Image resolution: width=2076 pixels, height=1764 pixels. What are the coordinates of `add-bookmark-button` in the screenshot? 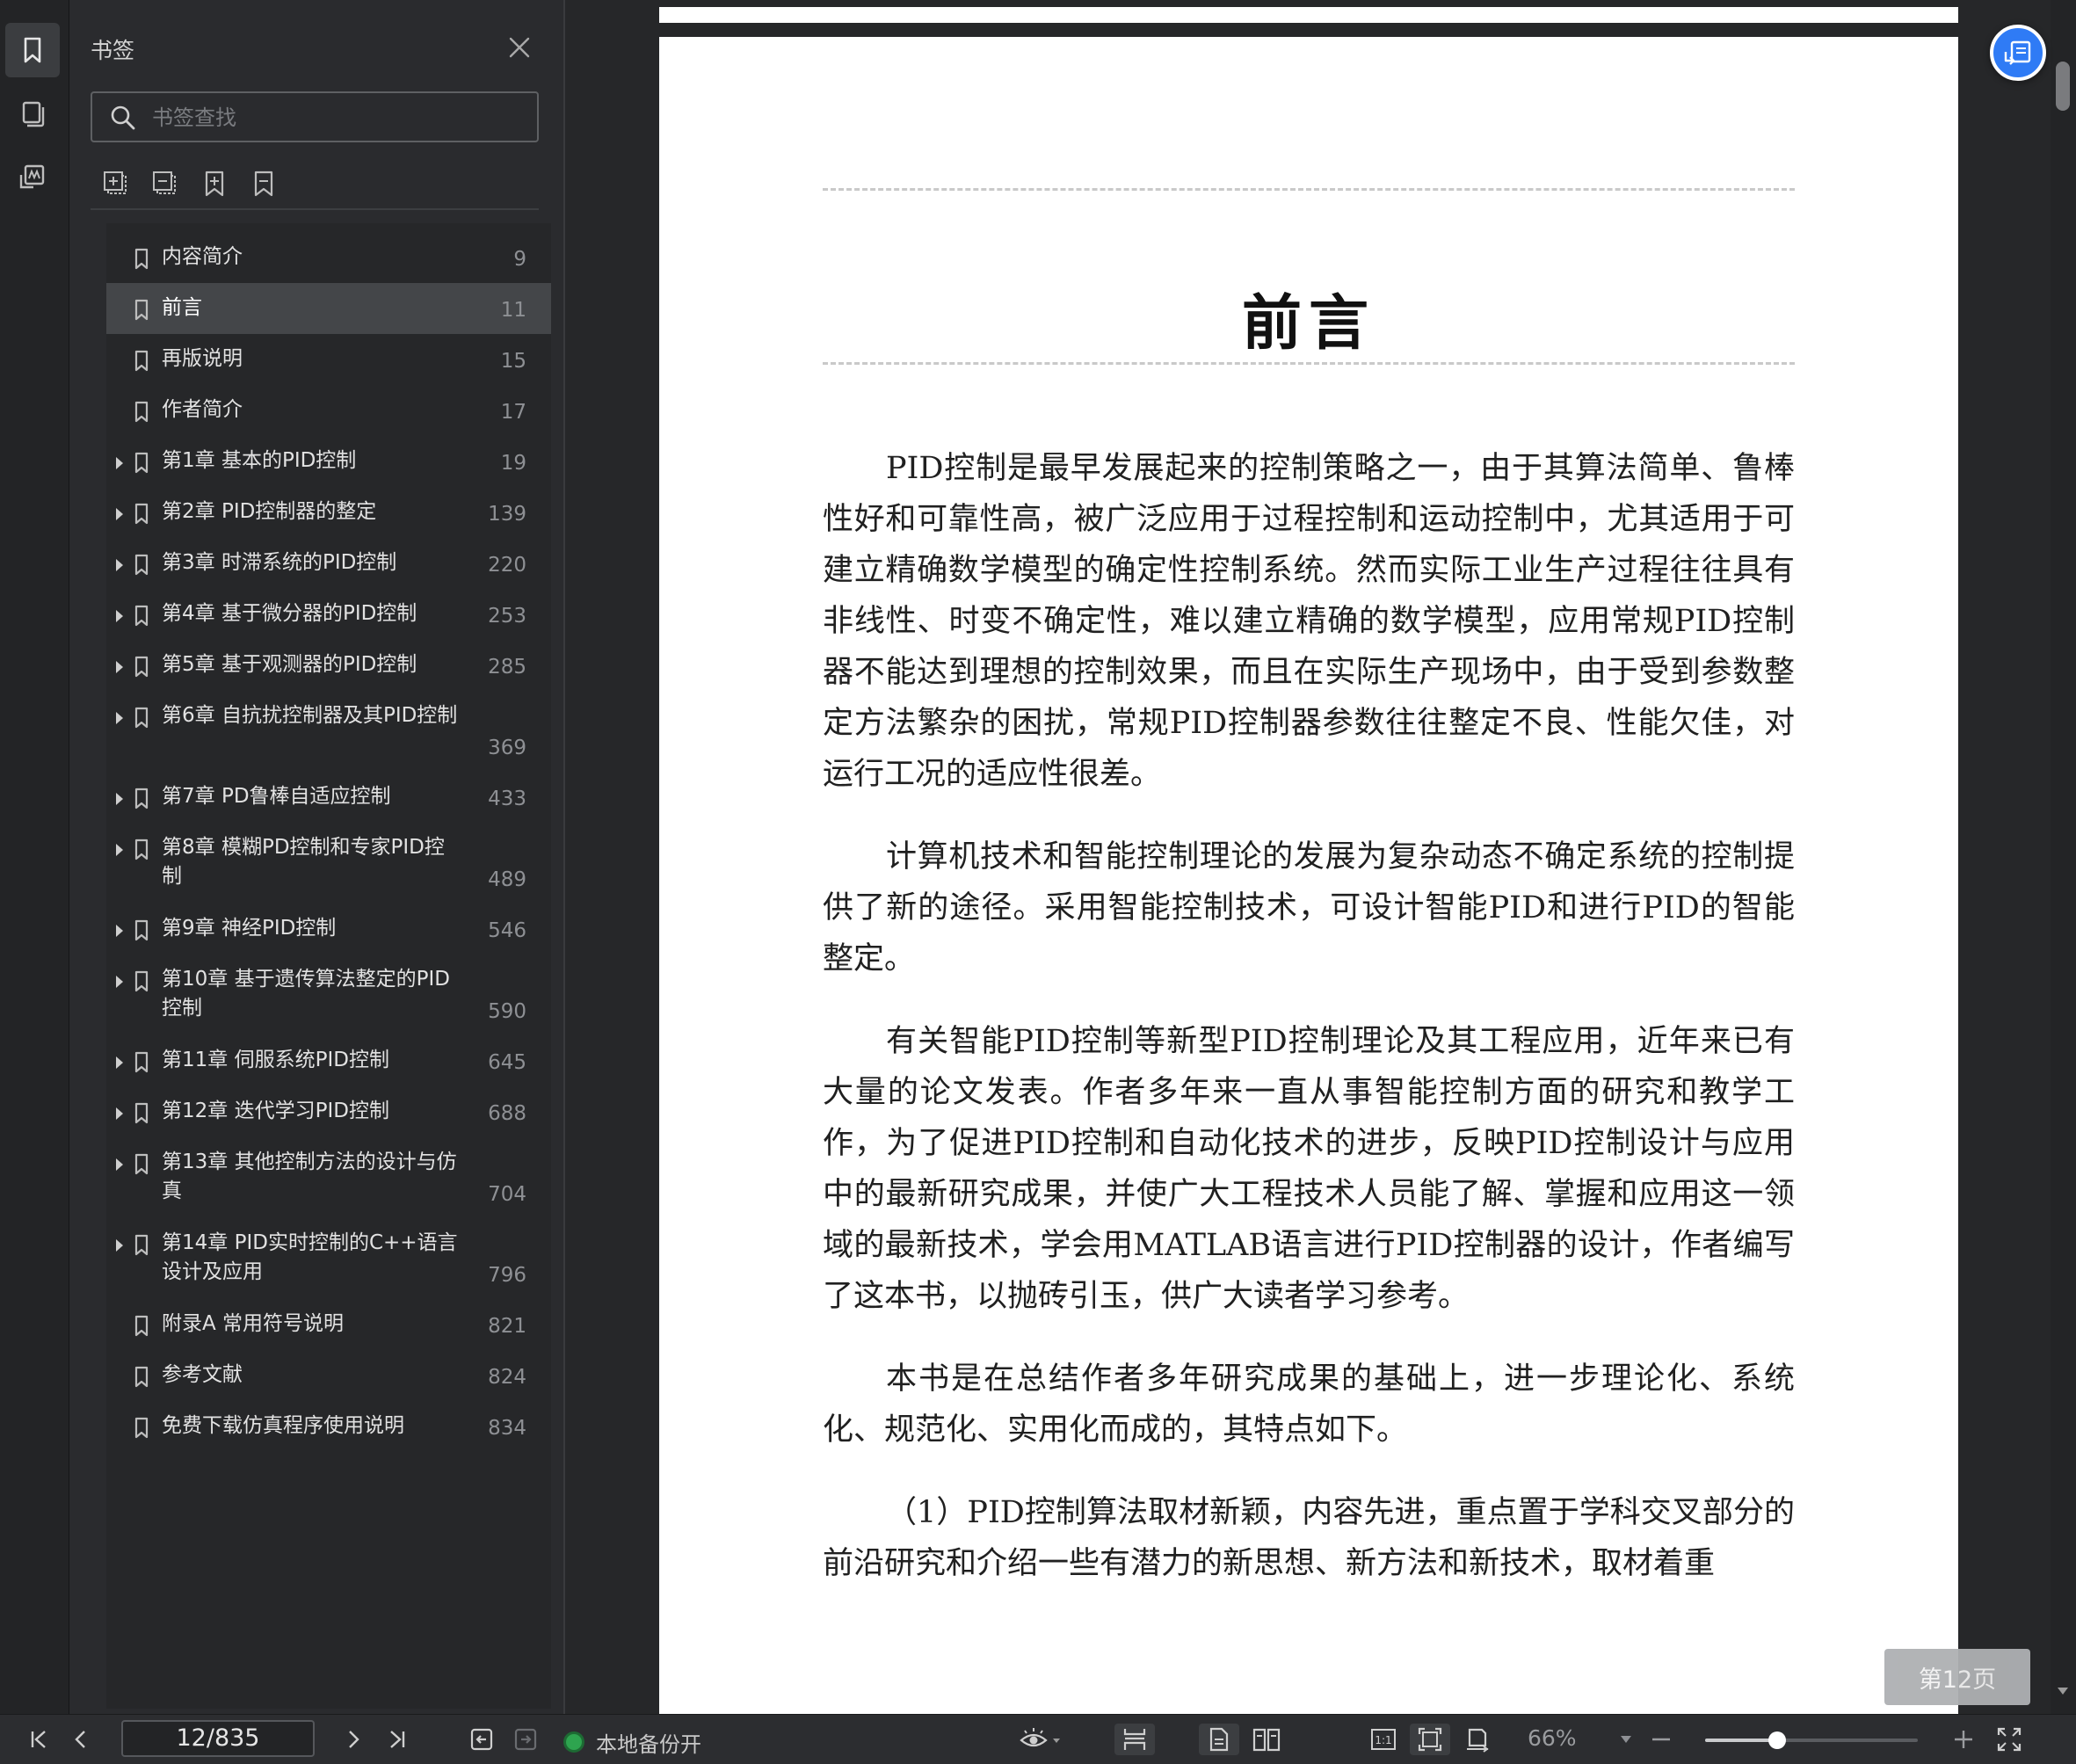 It's located at (214, 184).